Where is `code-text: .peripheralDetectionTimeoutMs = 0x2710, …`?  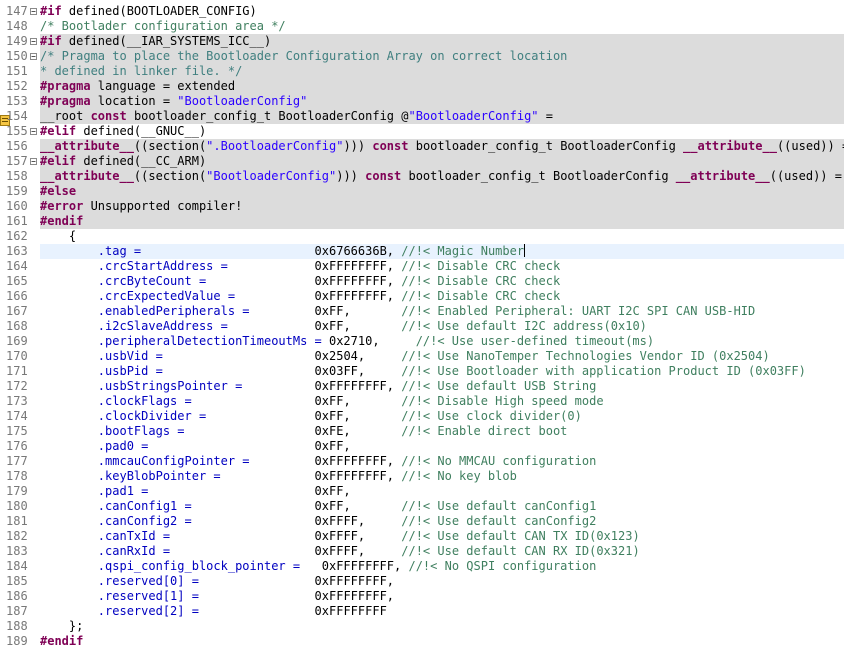 code-text: .peripheralDetectionTimeoutMs = 0x2710, … is located at coordinates (347, 341).